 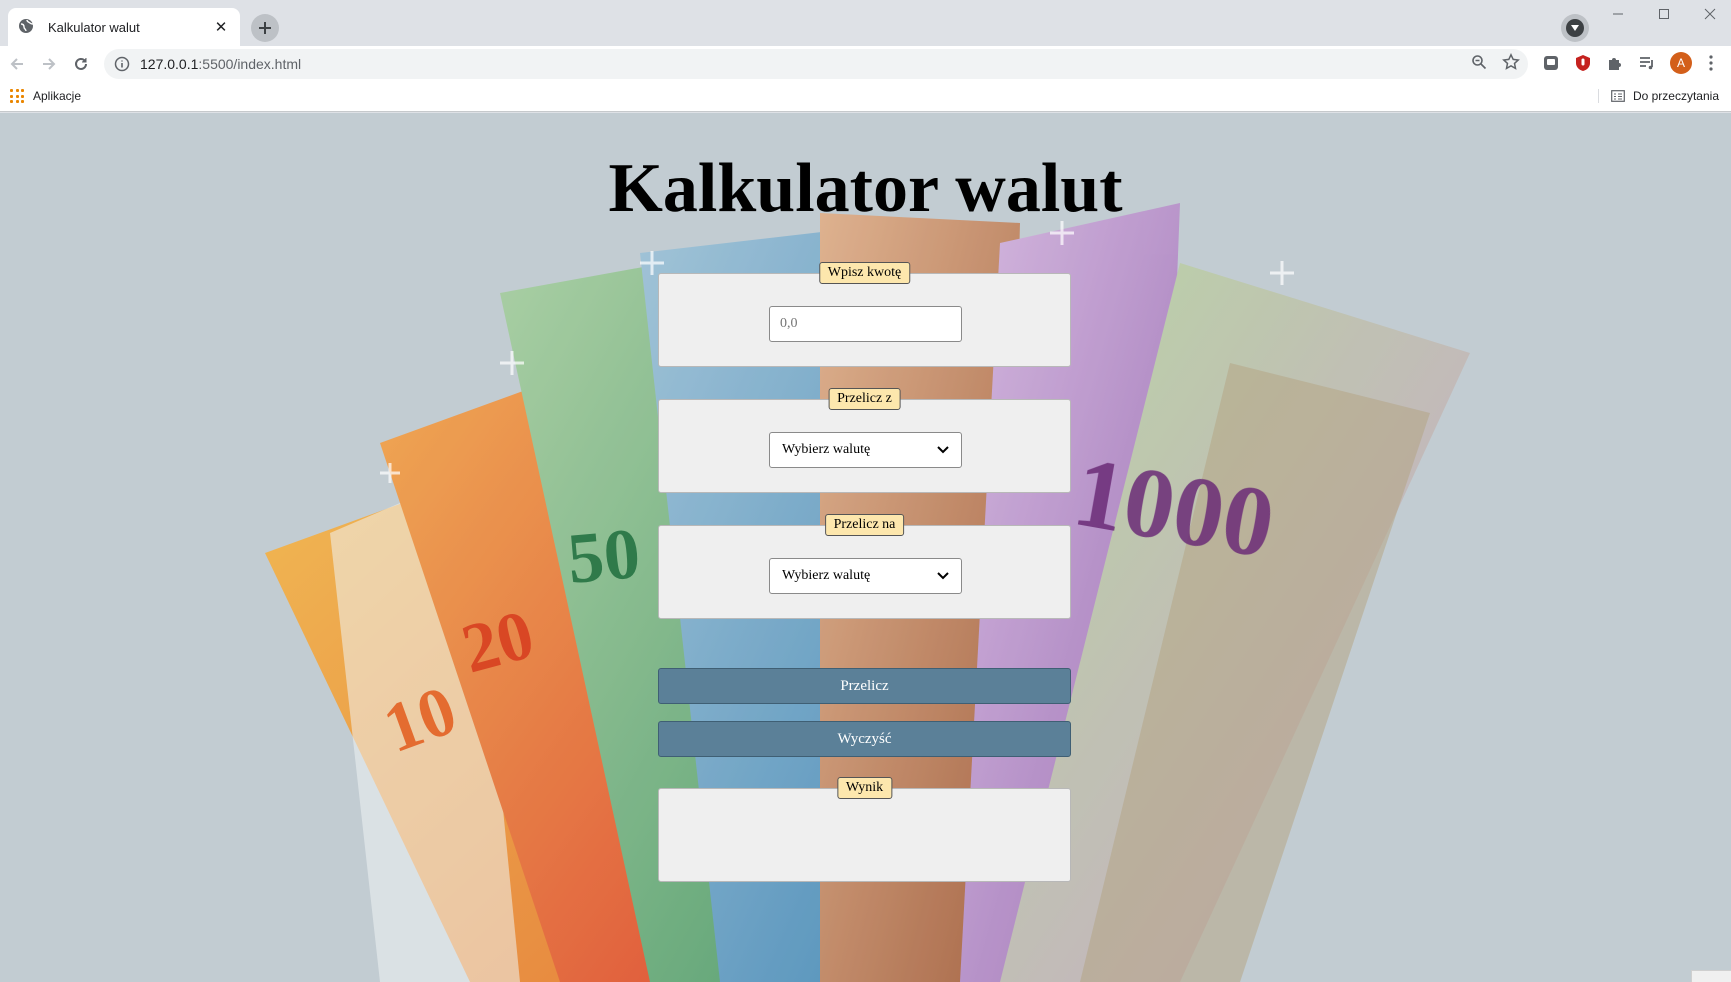 What do you see at coordinates (1681, 63) in the screenshot?
I see `avatar: A` at bounding box center [1681, 63].